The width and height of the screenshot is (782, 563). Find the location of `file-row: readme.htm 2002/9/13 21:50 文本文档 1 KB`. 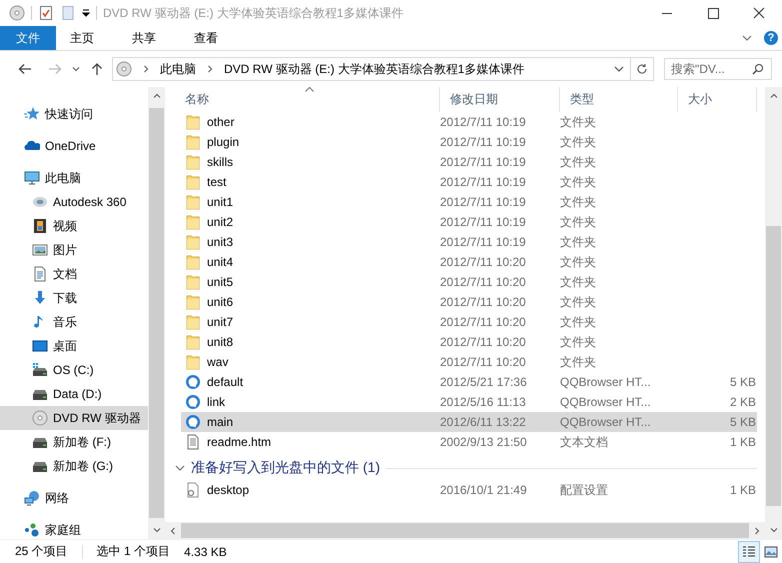

file-row: readme.htm 2002/9/13 21:50 文本文档 1 KB is located at coordinates (469, 442).